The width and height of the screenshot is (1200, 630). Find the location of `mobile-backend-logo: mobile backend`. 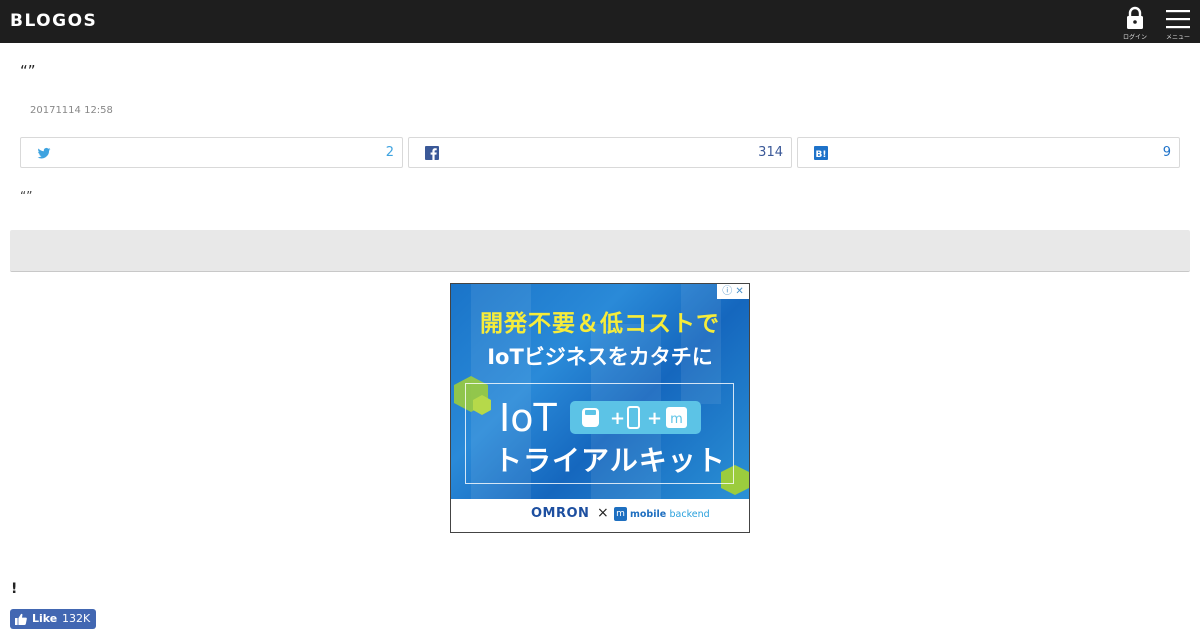

mobile-backend-logo: mobile backend is located at coordinates (670, 514).